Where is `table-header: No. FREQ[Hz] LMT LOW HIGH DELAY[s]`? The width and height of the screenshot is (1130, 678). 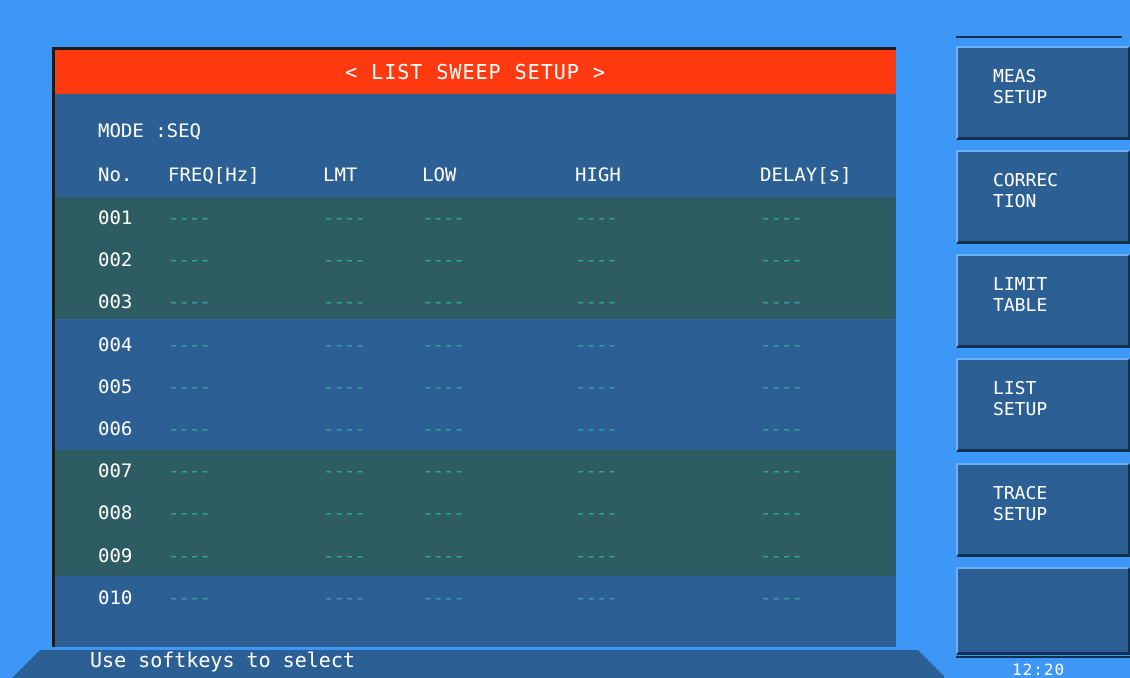 table-header: No. FREQ[Hz] LMT LOW HIGH DELAY[s] is located at coordinates (475, 179).